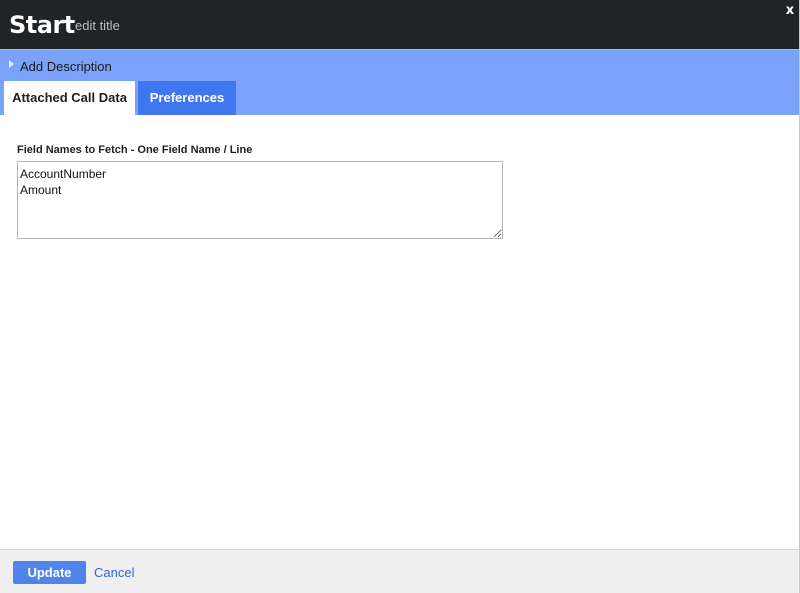  What do you see at coordinates (399, 63) in the screenshot?
I see `add-description-toggle: Add Description` at bounding box center [399, 63].